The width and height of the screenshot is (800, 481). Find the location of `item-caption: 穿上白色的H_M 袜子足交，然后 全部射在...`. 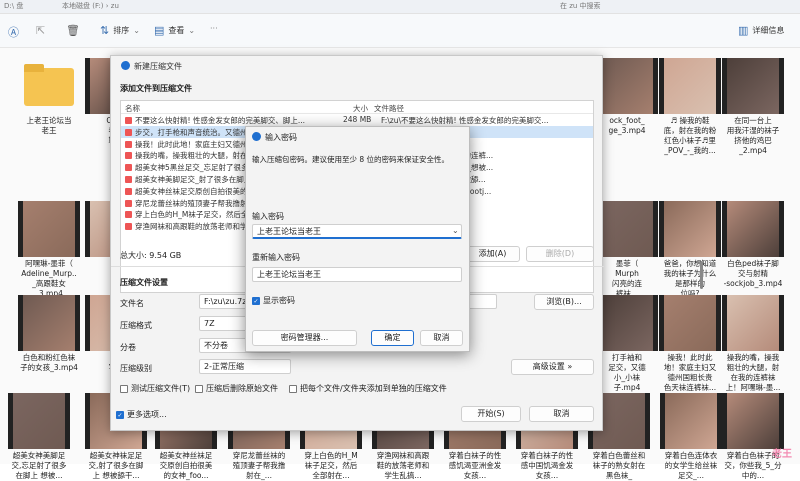

item-caption: 穿上白色的H_M 袜子足交，然后 全部射在... is located at coordinates (331, 465).